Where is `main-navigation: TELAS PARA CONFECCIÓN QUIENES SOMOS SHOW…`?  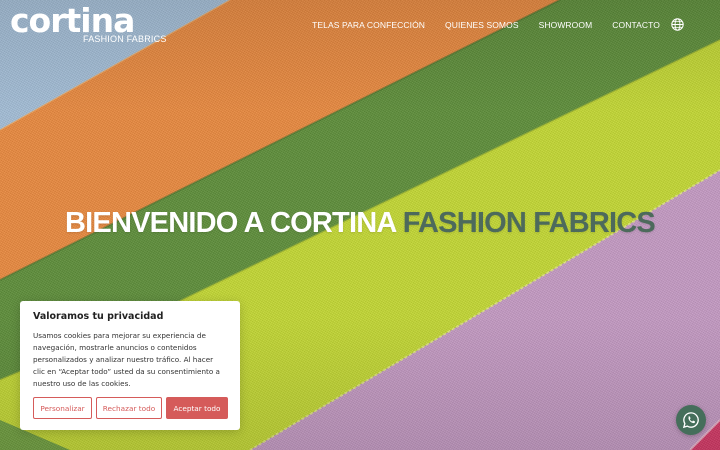 main-navigation: TELAS PARA CONFECCIÓN QUIENES SOMOS SHOW… is located at coordinates (486, 25).